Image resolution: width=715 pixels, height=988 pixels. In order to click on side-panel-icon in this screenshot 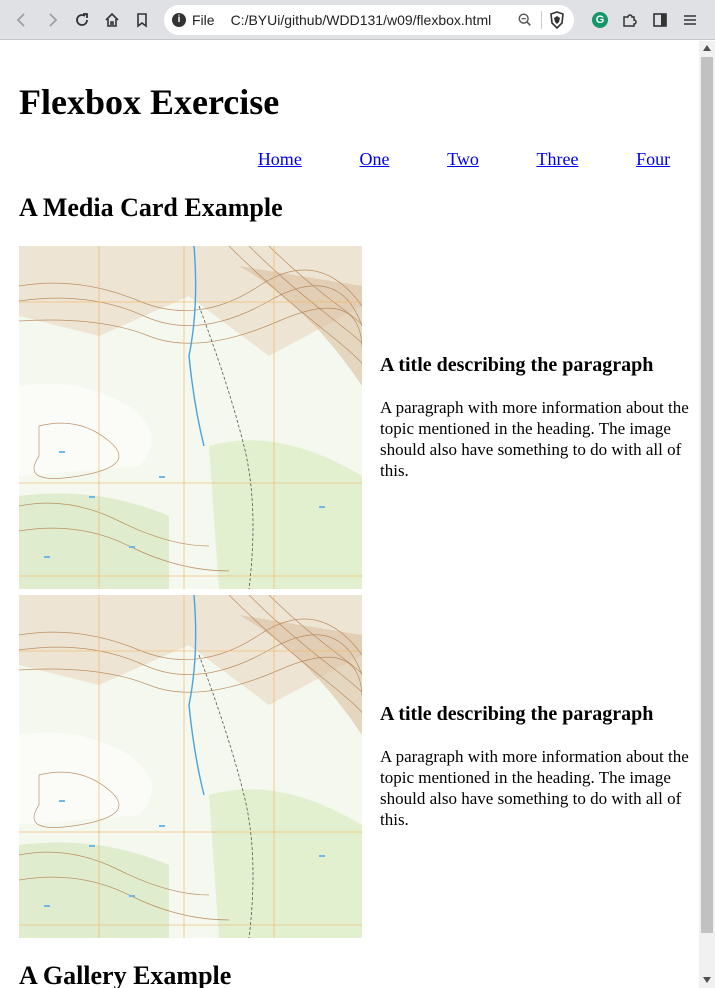, I will do `click(660, 20)`.